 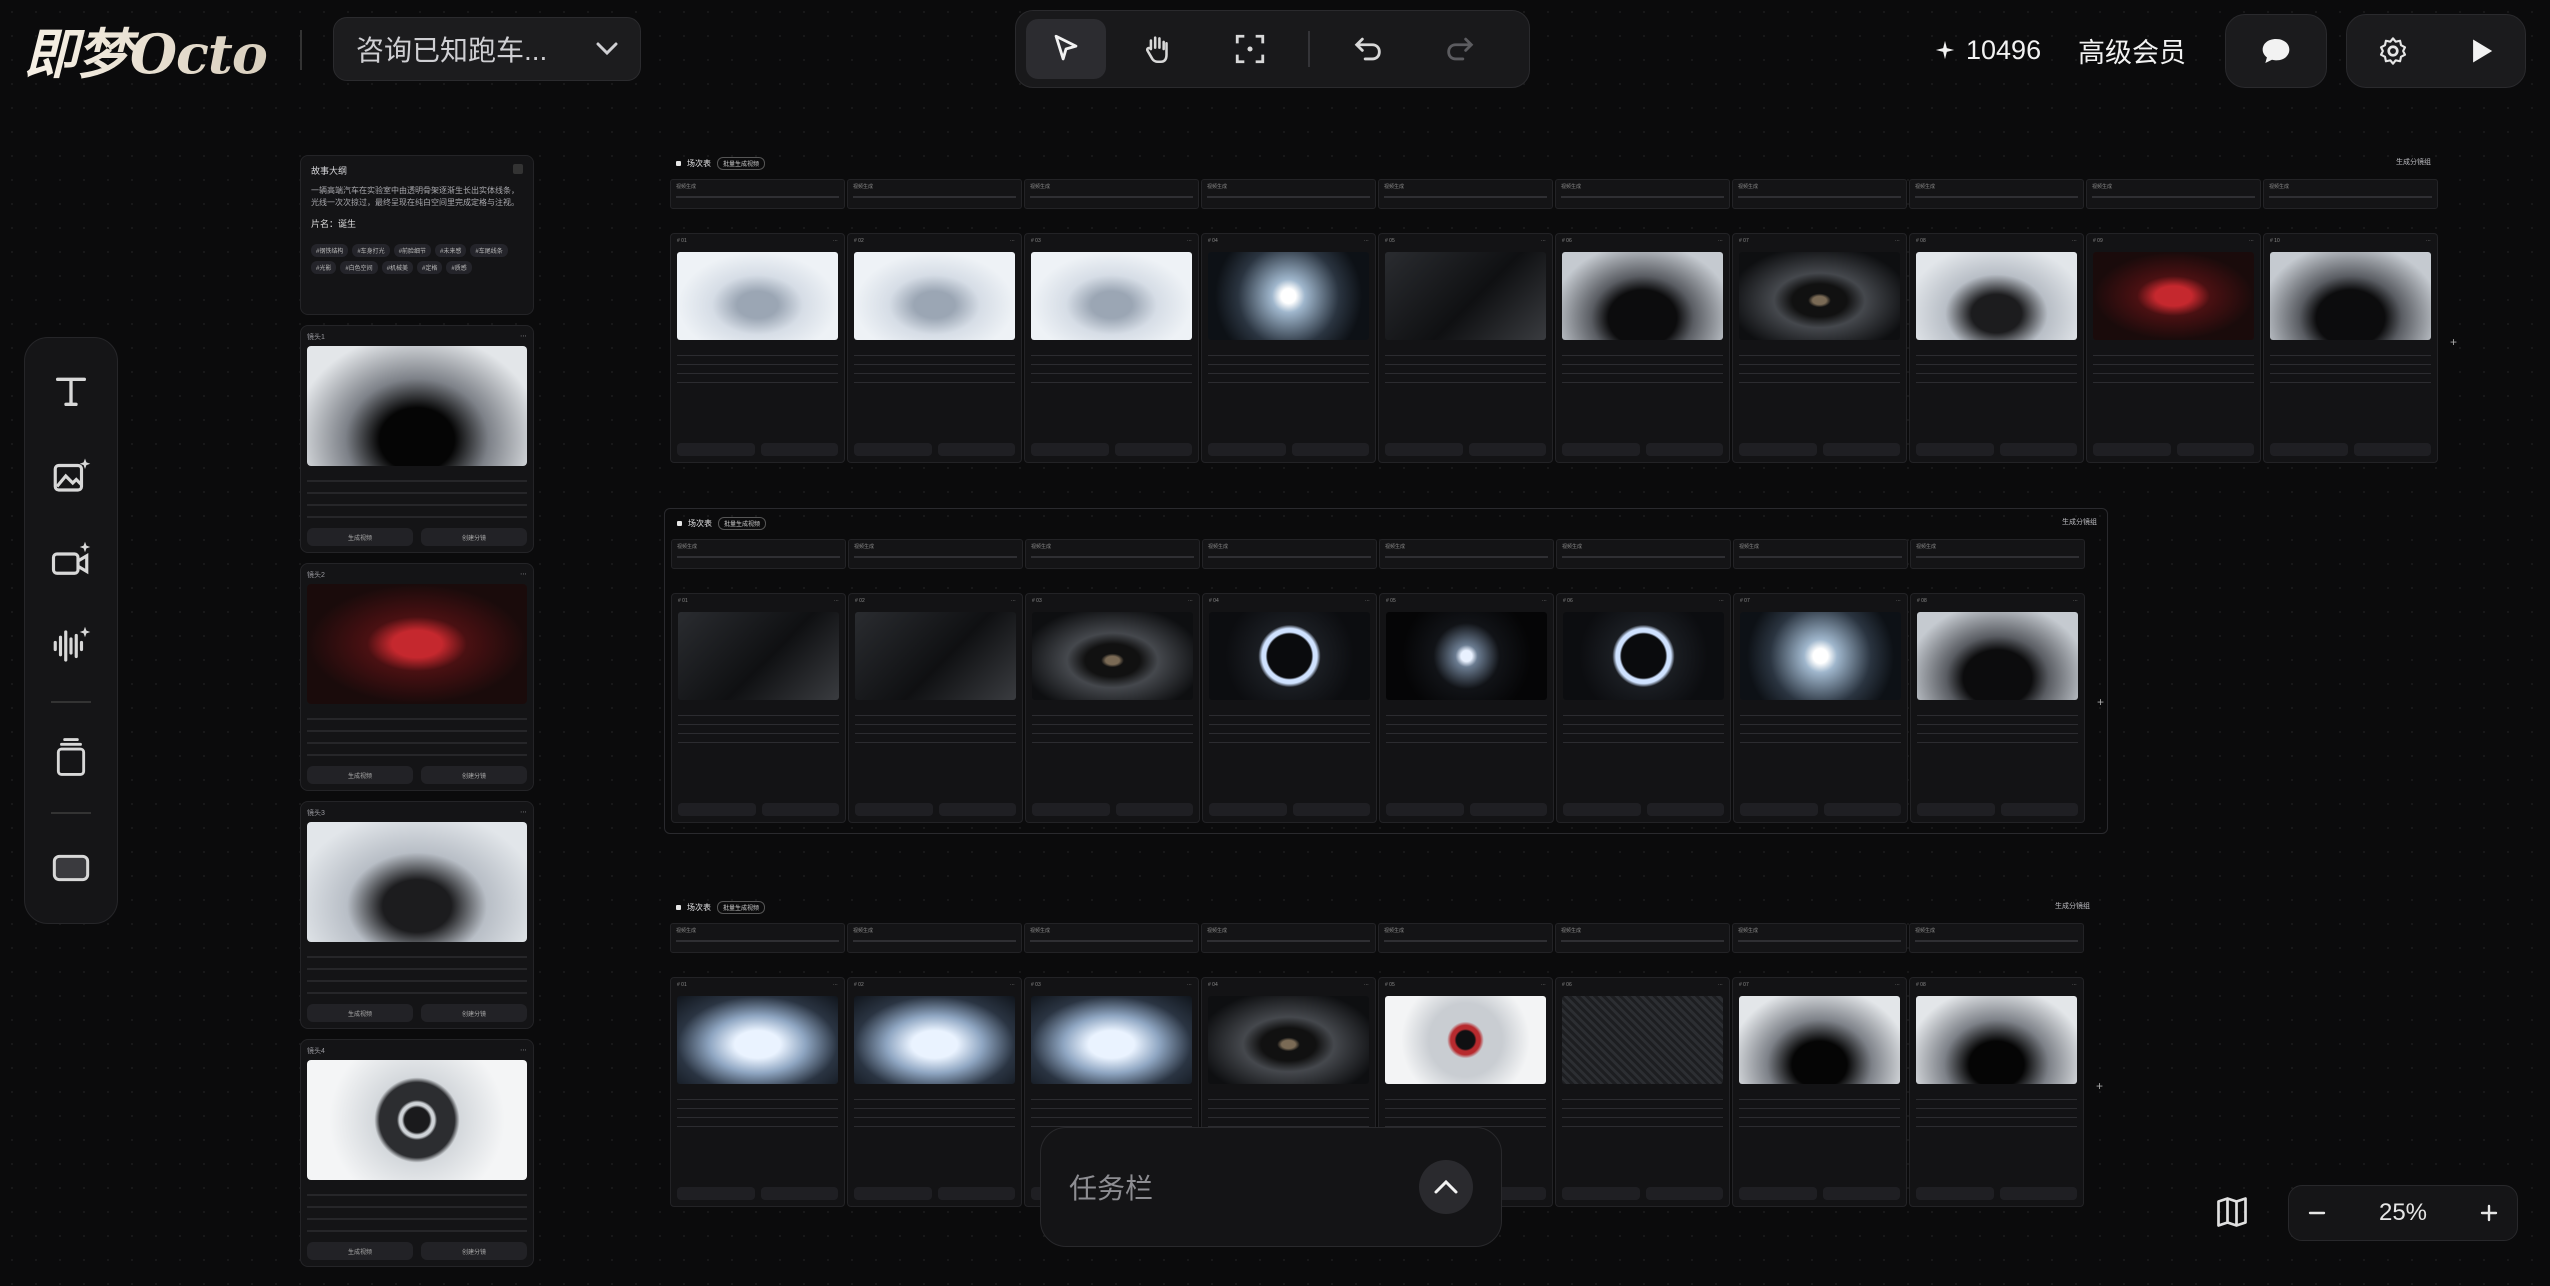 What do you see at coordinates (1066, 49) in the screenshot?
I see `select-tool-button` at bounding box center [1066, 49].